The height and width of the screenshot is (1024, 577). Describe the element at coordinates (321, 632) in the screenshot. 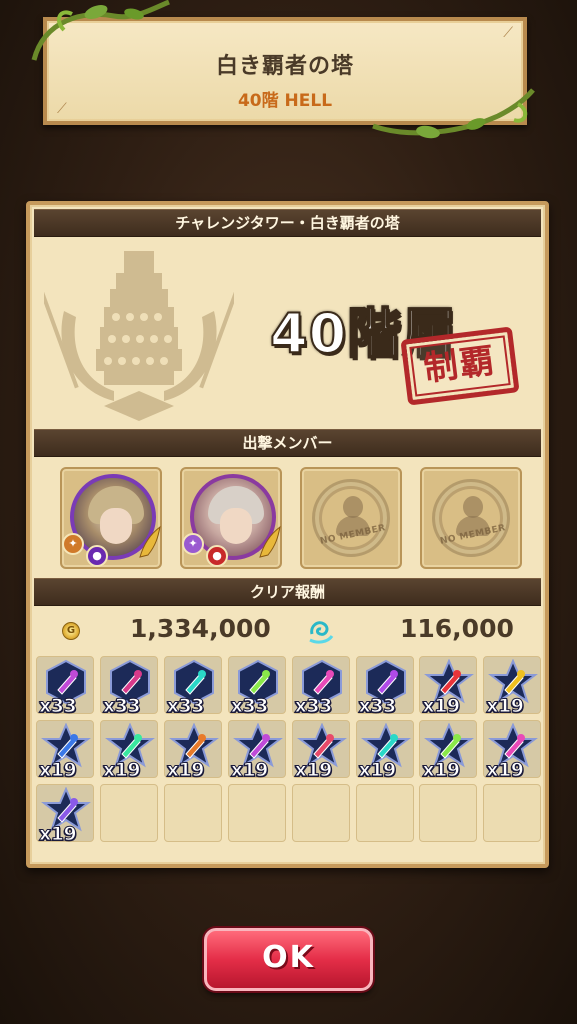

I see `soul-exp-icon` at that location.